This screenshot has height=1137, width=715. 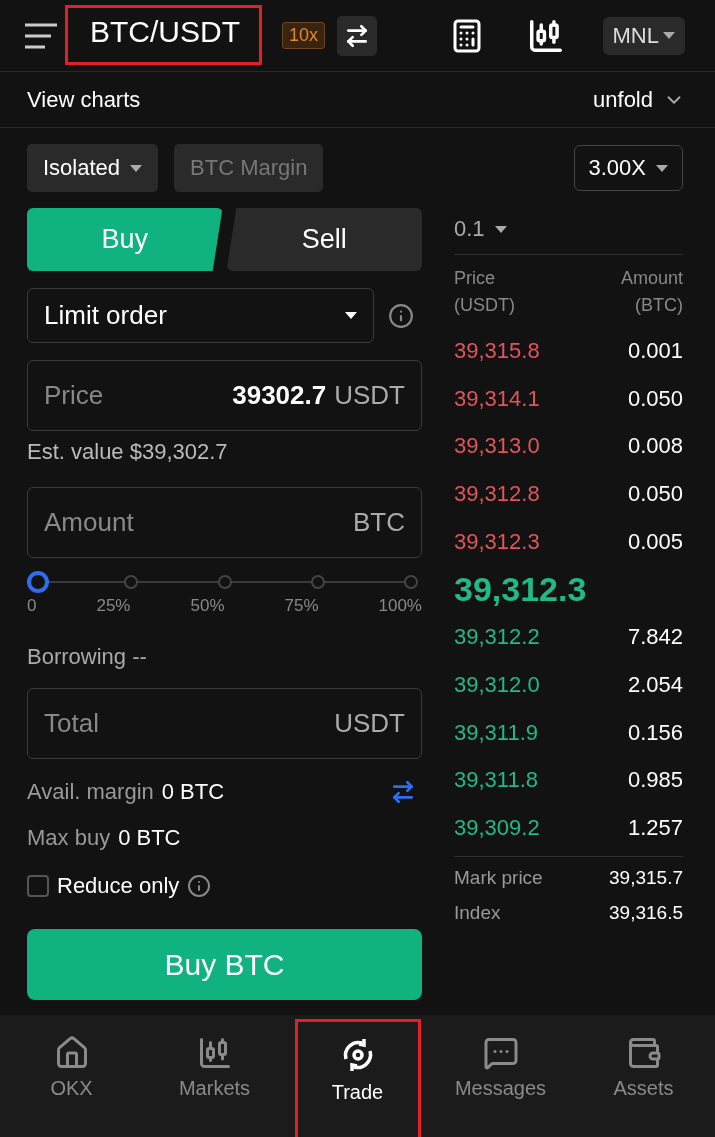 What do you see at coordinates (90, 792) in the screenshot?
I see `avail-margin-label: Avail. margin` at bounding box center [90, 792].